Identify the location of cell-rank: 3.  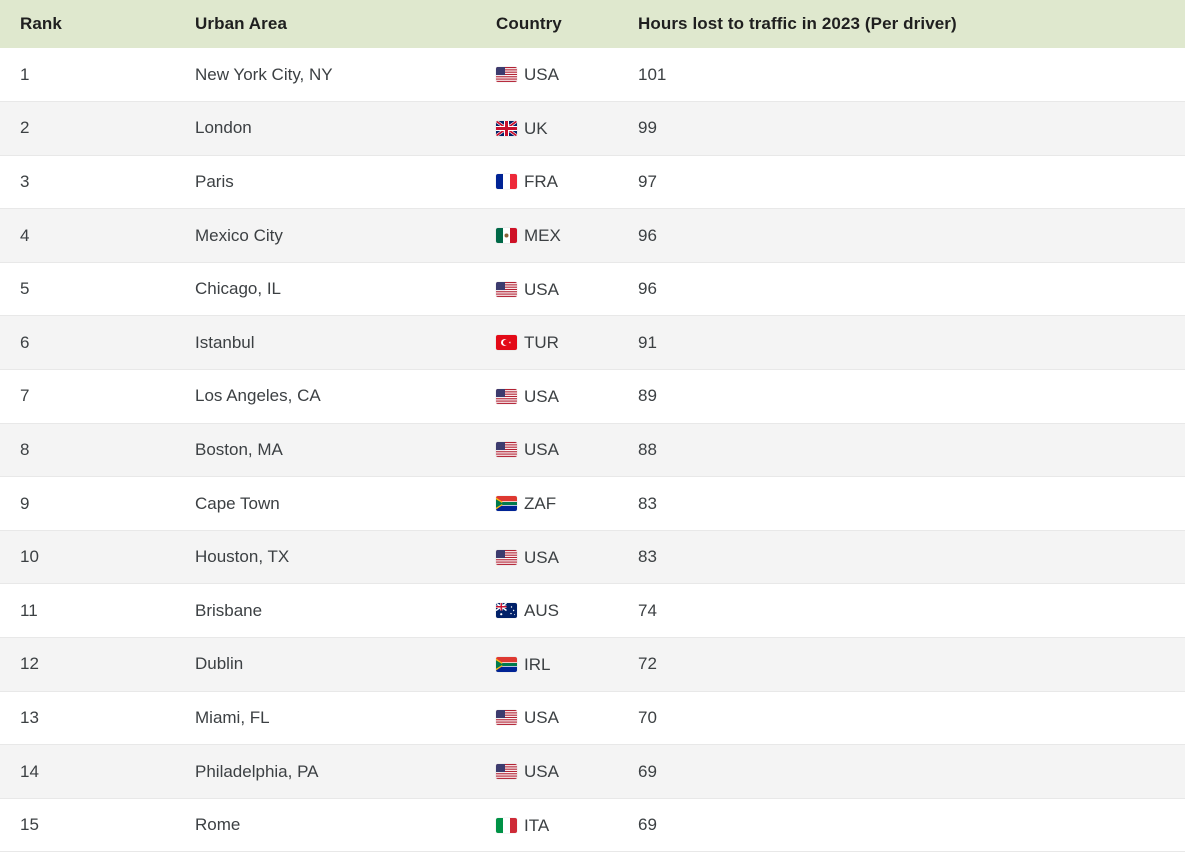
(88, 182).